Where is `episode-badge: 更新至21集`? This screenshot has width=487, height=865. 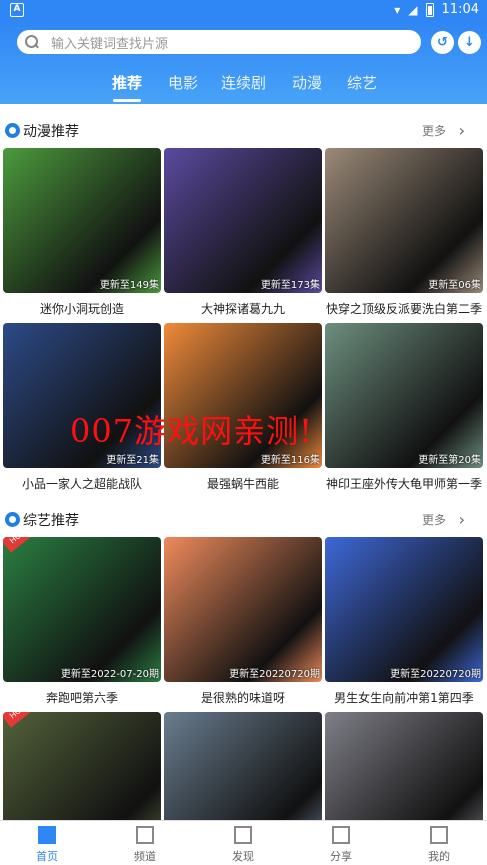 episode-badge: 更新至21集 is located at coordinates (132, 460).